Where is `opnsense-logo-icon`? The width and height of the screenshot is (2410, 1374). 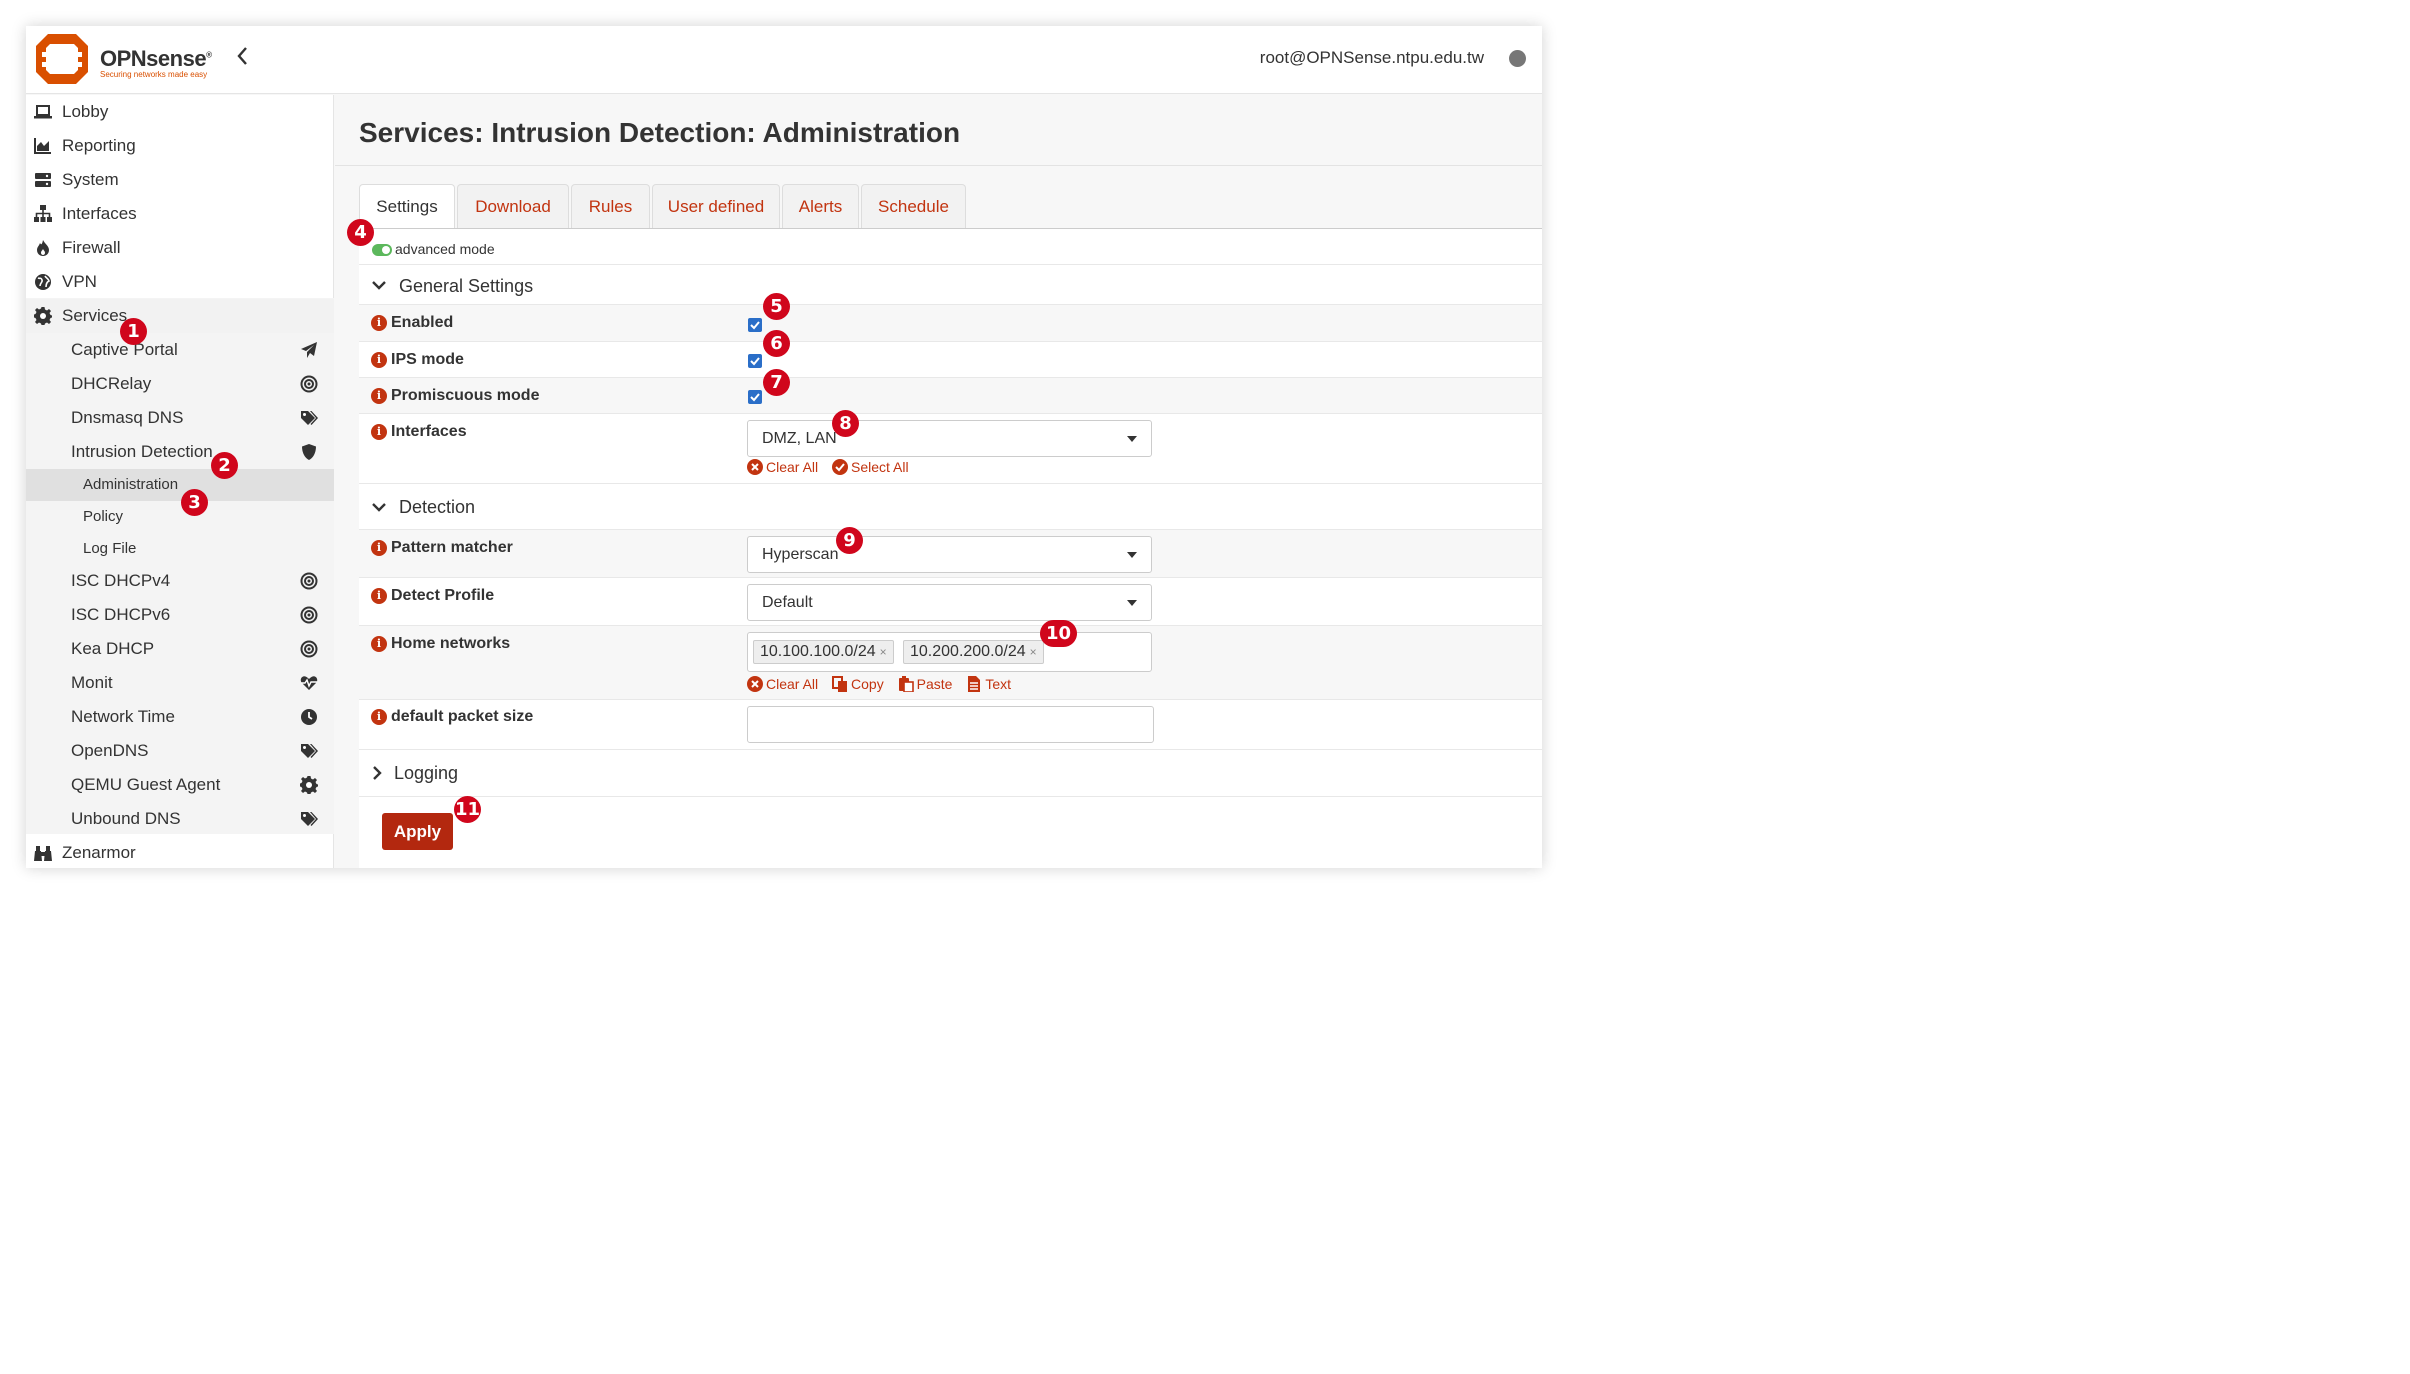 opnsense-logo-icon is located at coordinates (62, 59).